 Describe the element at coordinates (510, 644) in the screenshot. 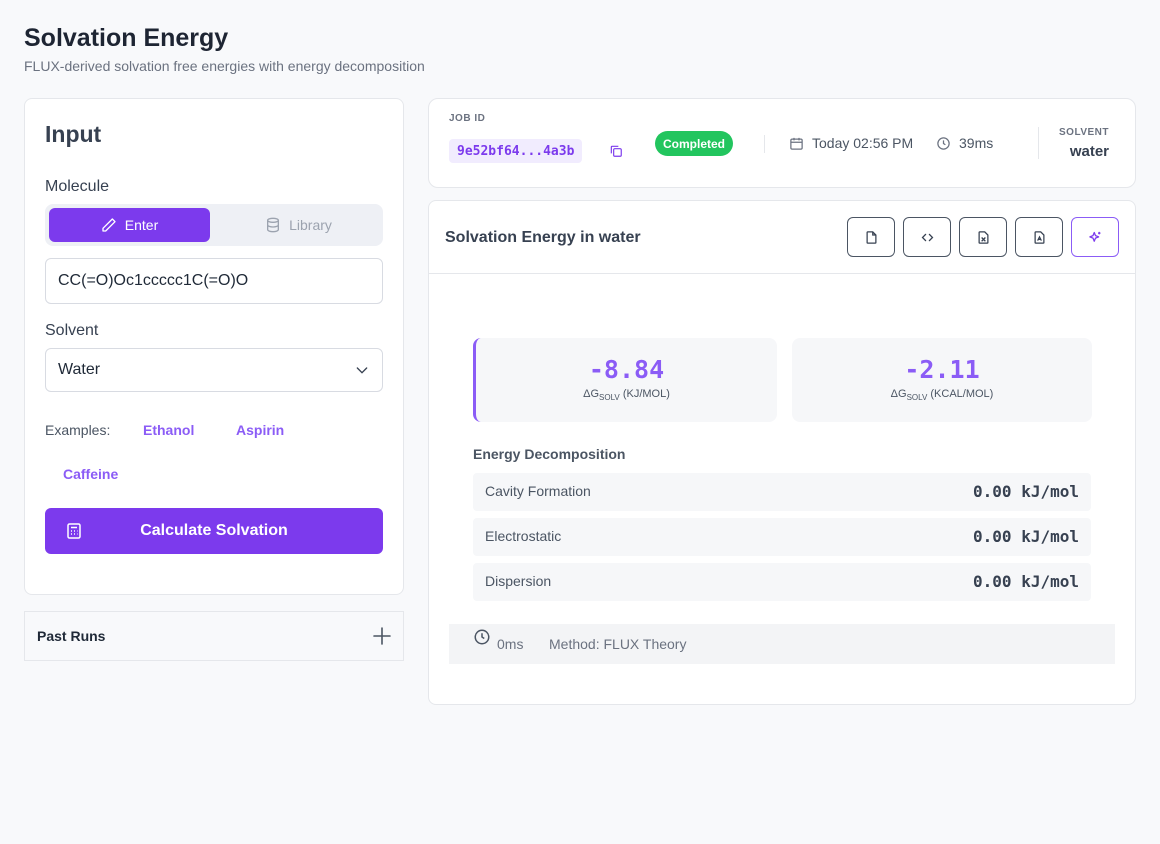

I see `footer-time: 0ms` at that location.